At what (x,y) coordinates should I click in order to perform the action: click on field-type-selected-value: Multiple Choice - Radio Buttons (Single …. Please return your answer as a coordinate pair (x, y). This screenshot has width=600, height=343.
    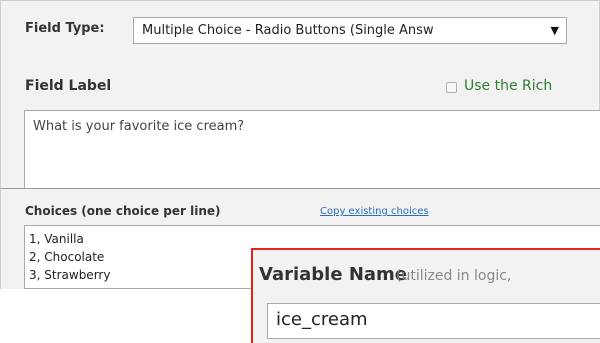
    Looking at the image, I should click on (288, 30).